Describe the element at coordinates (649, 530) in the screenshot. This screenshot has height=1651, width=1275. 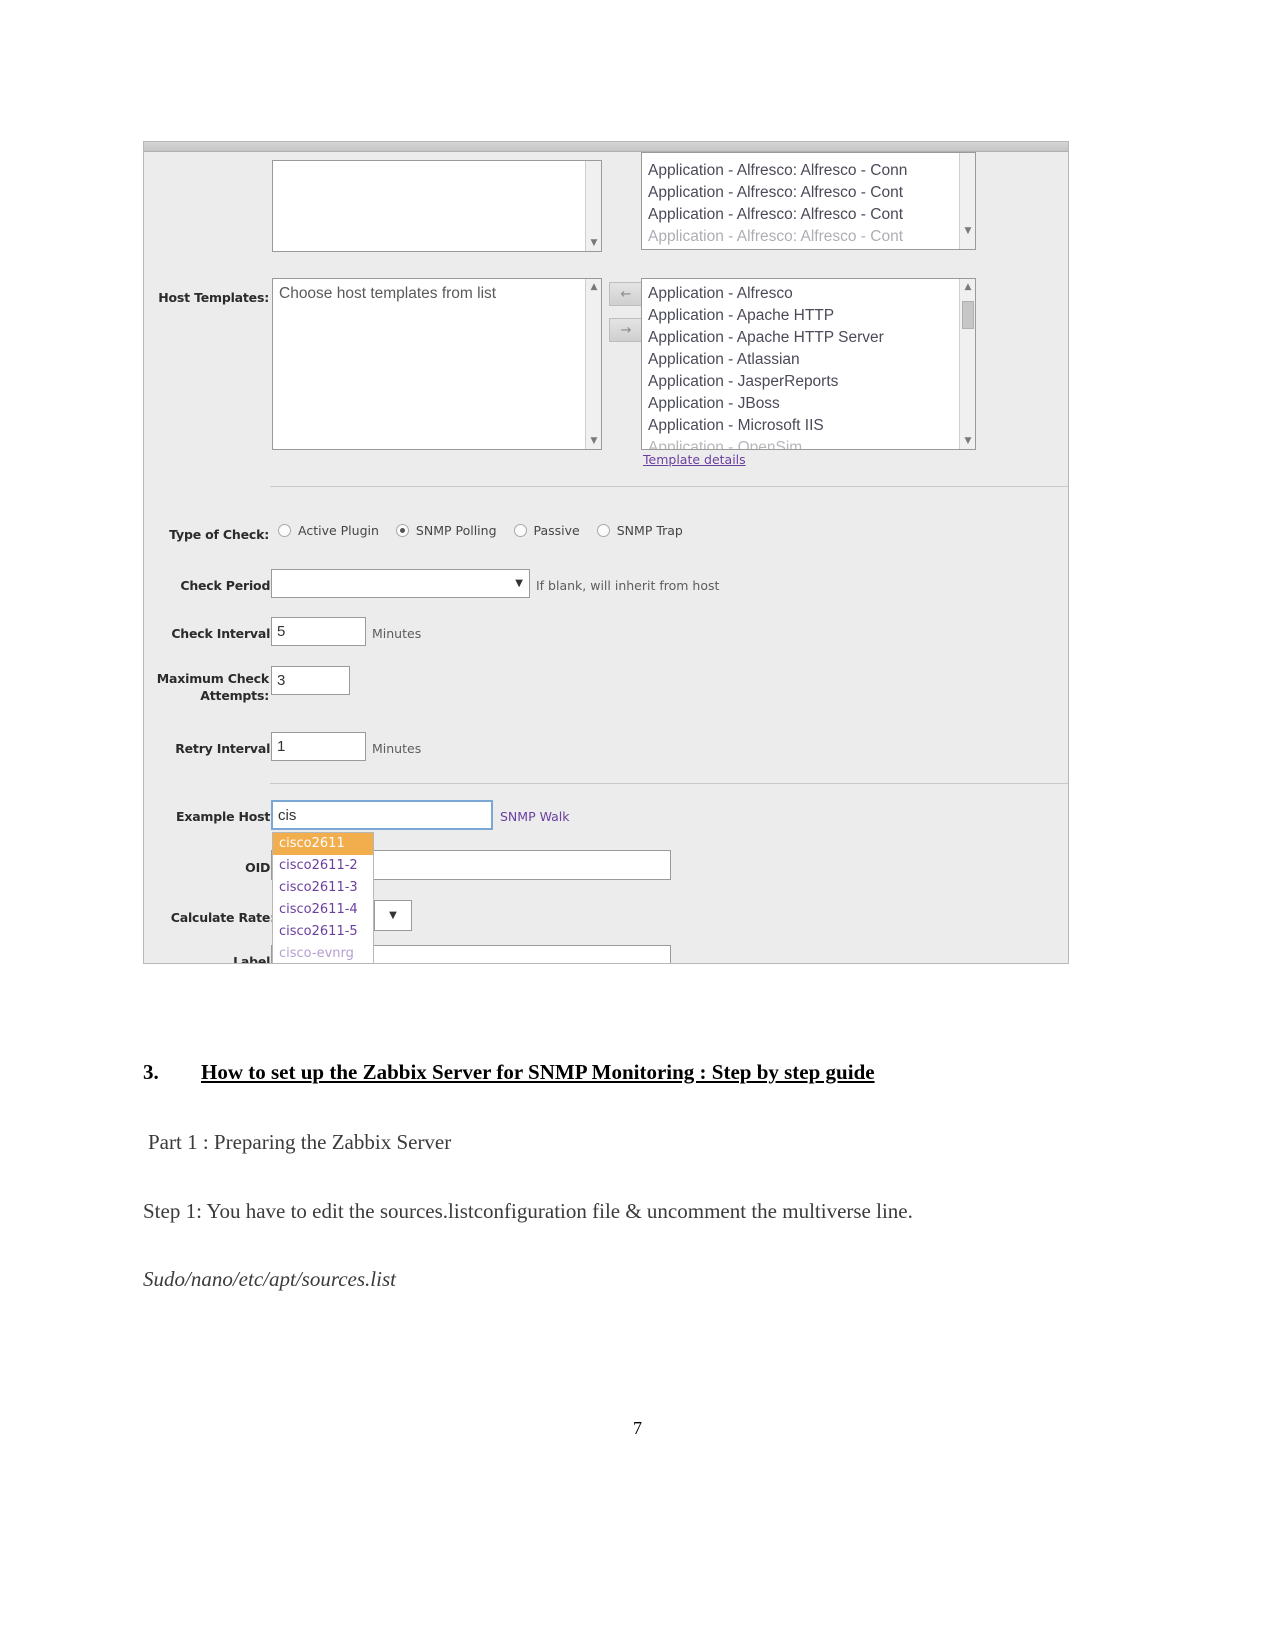
I see `radio-label: SNMP Trap` at that location.